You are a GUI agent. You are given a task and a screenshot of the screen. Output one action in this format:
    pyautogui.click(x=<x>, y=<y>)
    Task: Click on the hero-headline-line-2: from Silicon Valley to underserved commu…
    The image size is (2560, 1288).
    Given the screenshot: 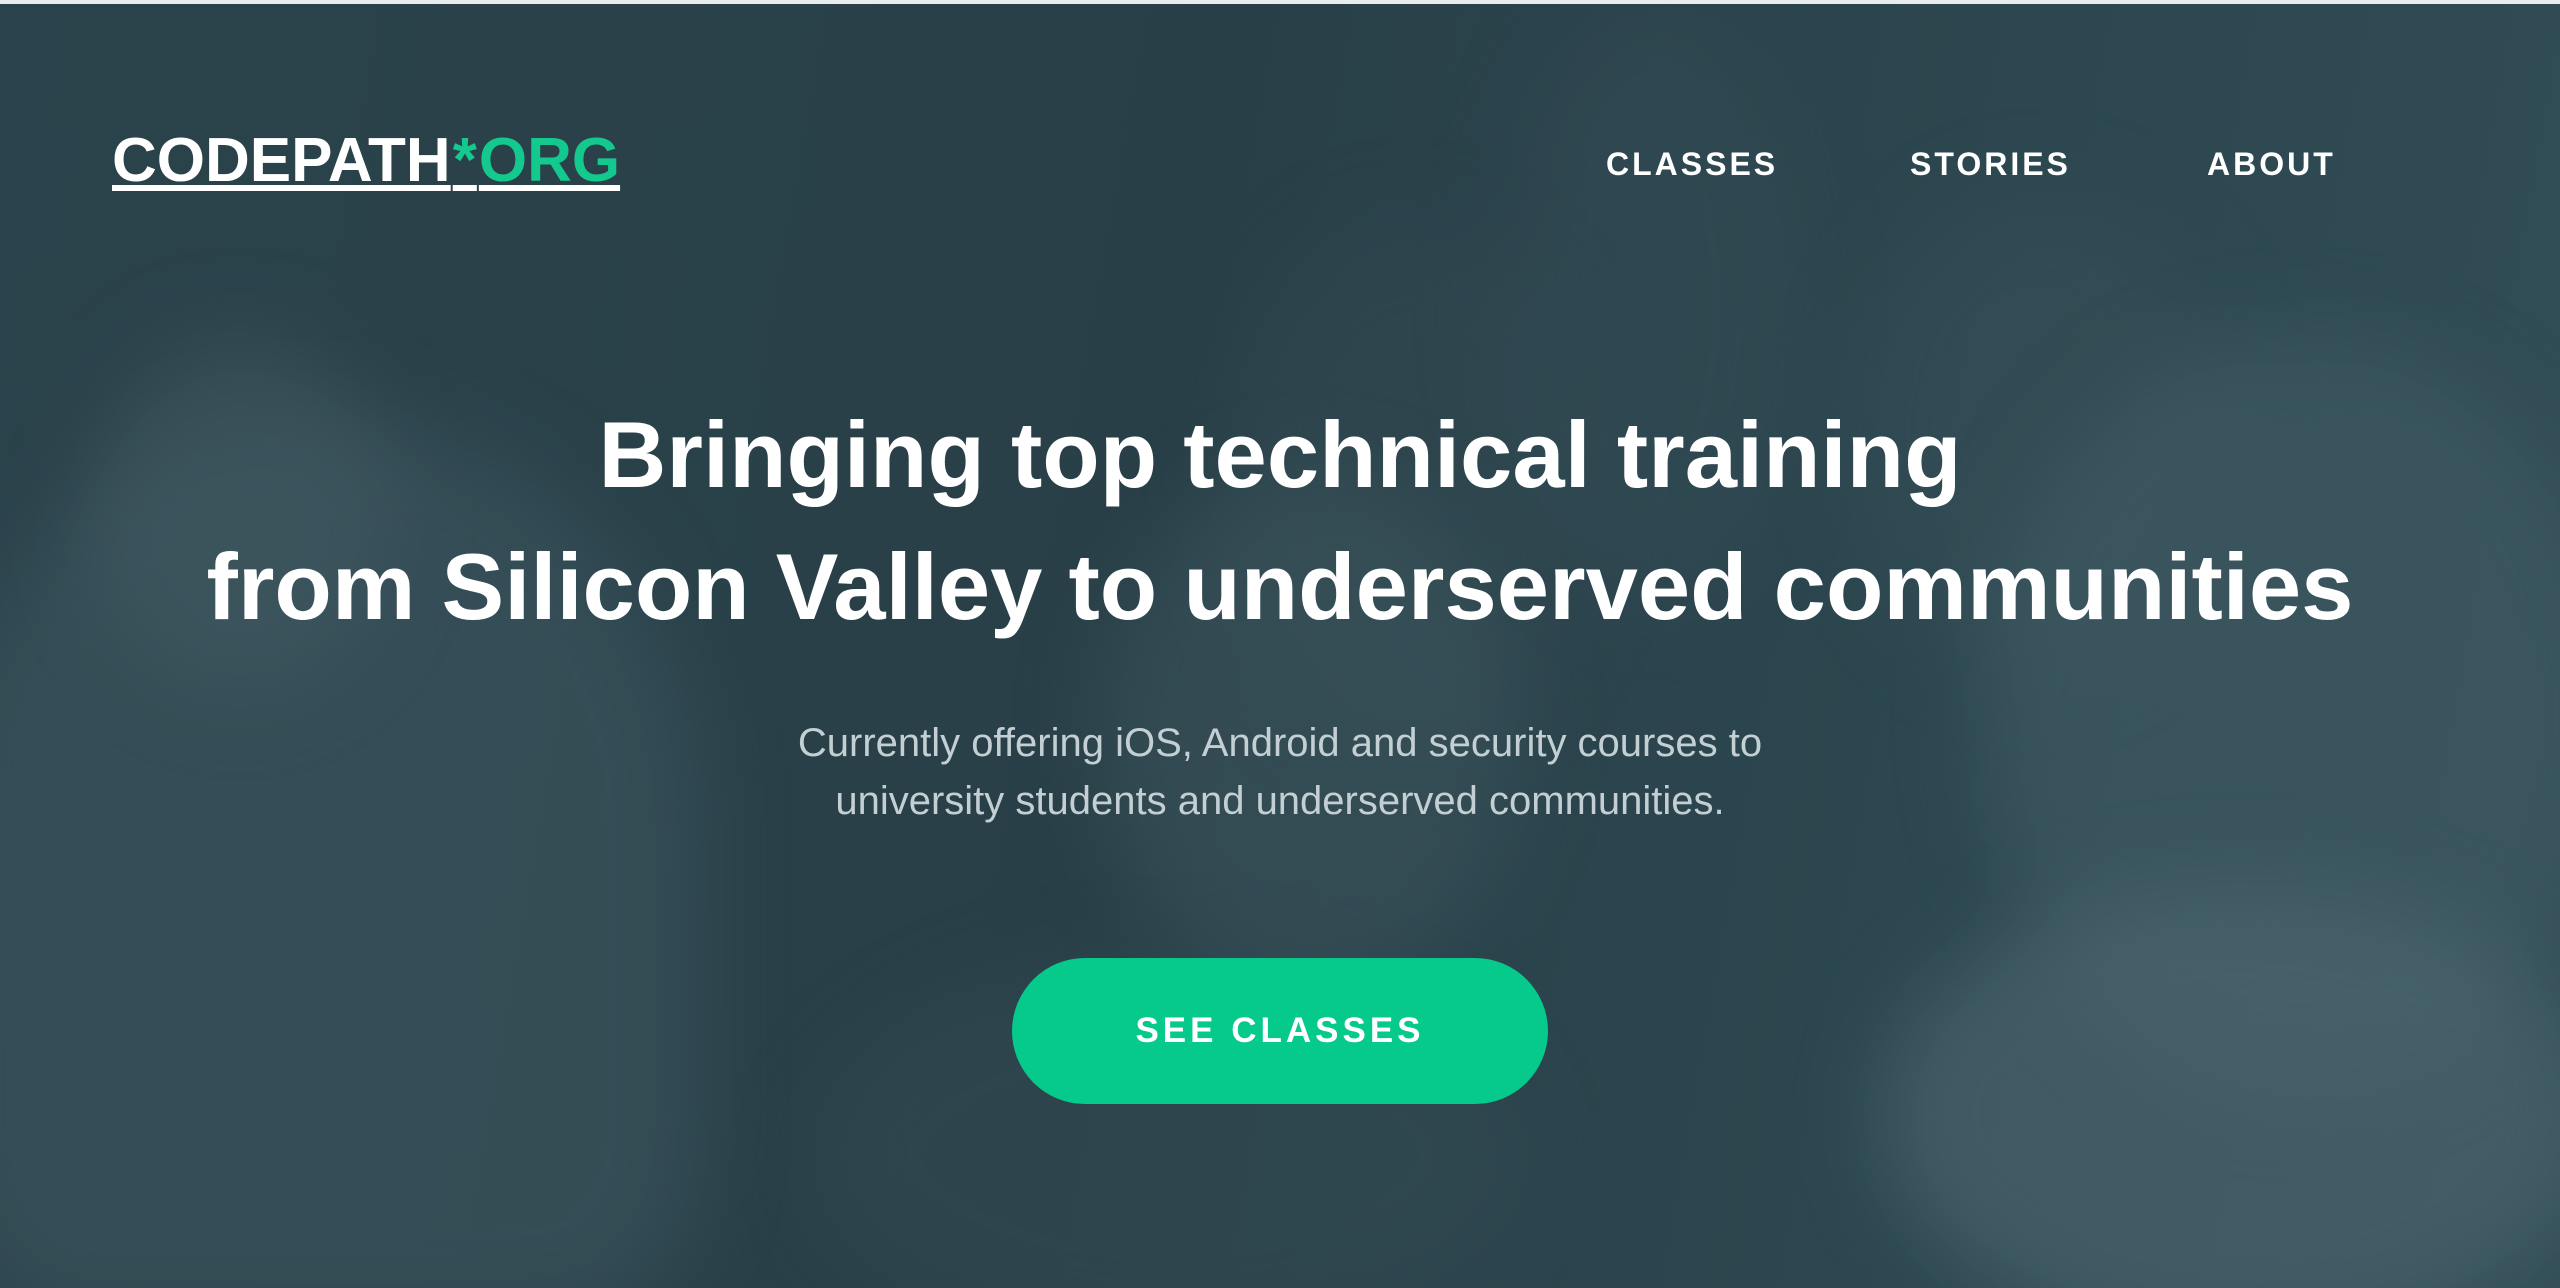 What is the action you would take?
    pyautogui.click(x=1280, y=586)
    